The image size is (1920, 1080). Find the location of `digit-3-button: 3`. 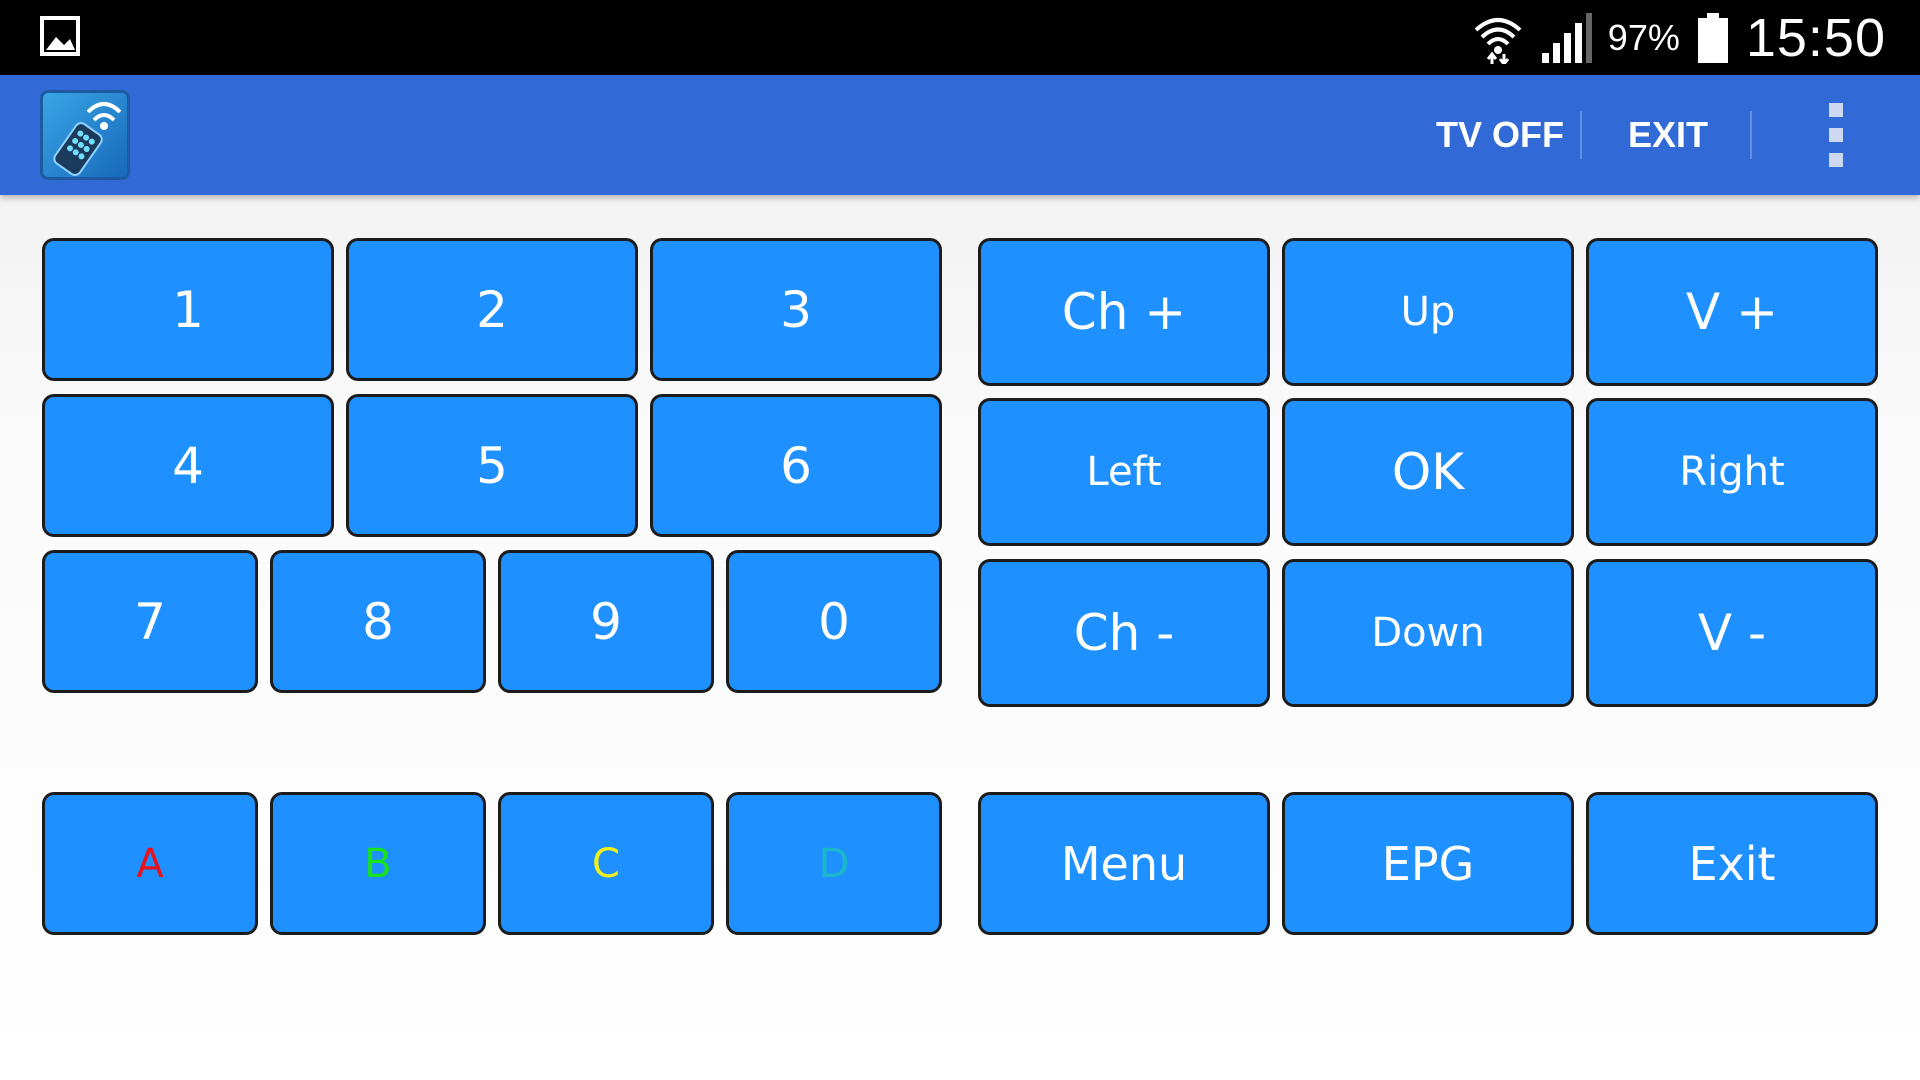

digit-3-button: 3 is located at coordinates (796, 309).